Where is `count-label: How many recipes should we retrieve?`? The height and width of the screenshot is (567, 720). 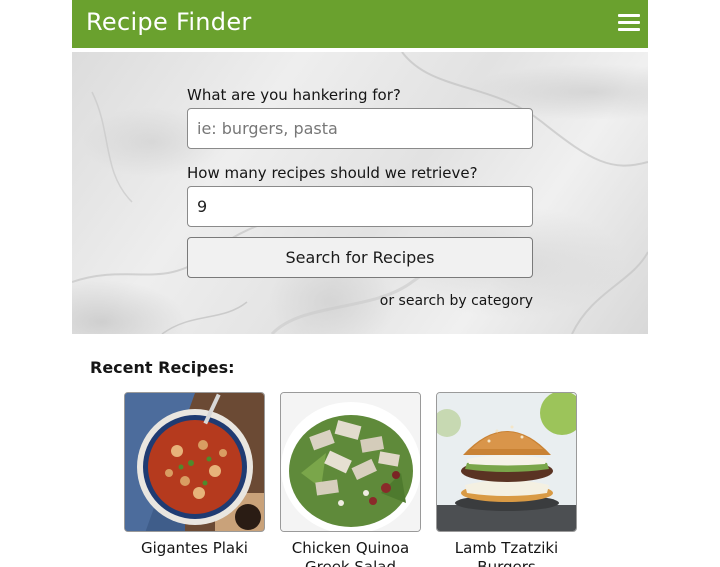 count-label: How many recipes should we retrieve? is located at coordinates (332, 173).